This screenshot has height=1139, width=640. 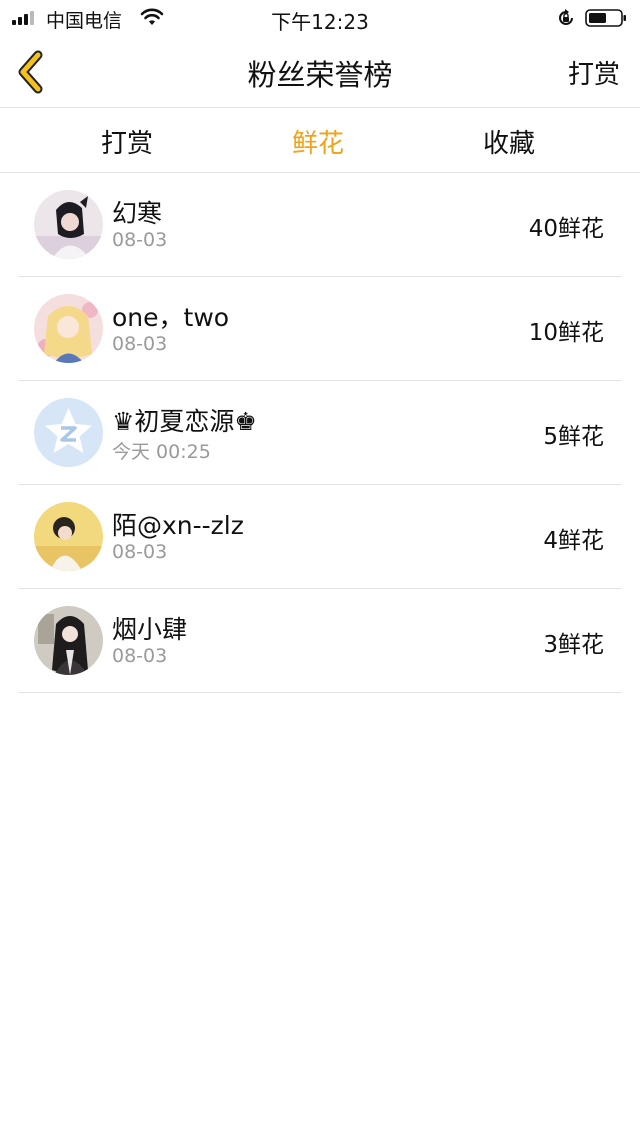 I want to click on battery-icon, so click(x=605, y=18).